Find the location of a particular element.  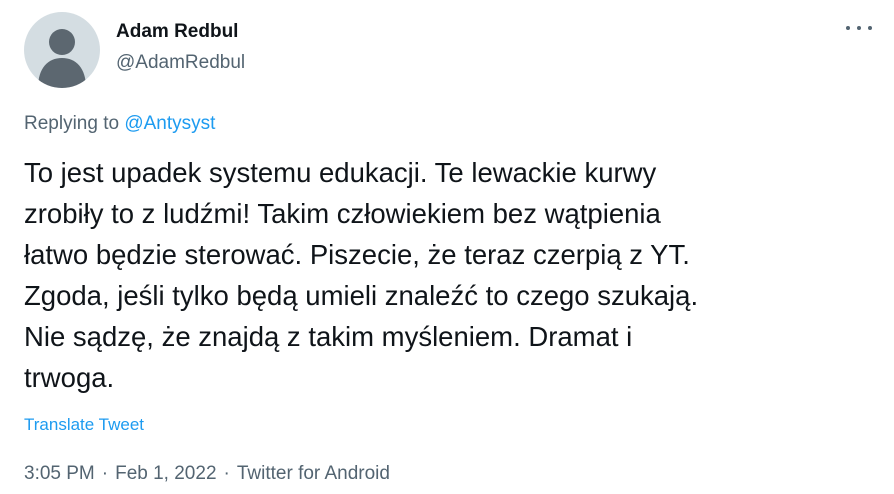

more-options-icon is located at coordinates (859, 28).